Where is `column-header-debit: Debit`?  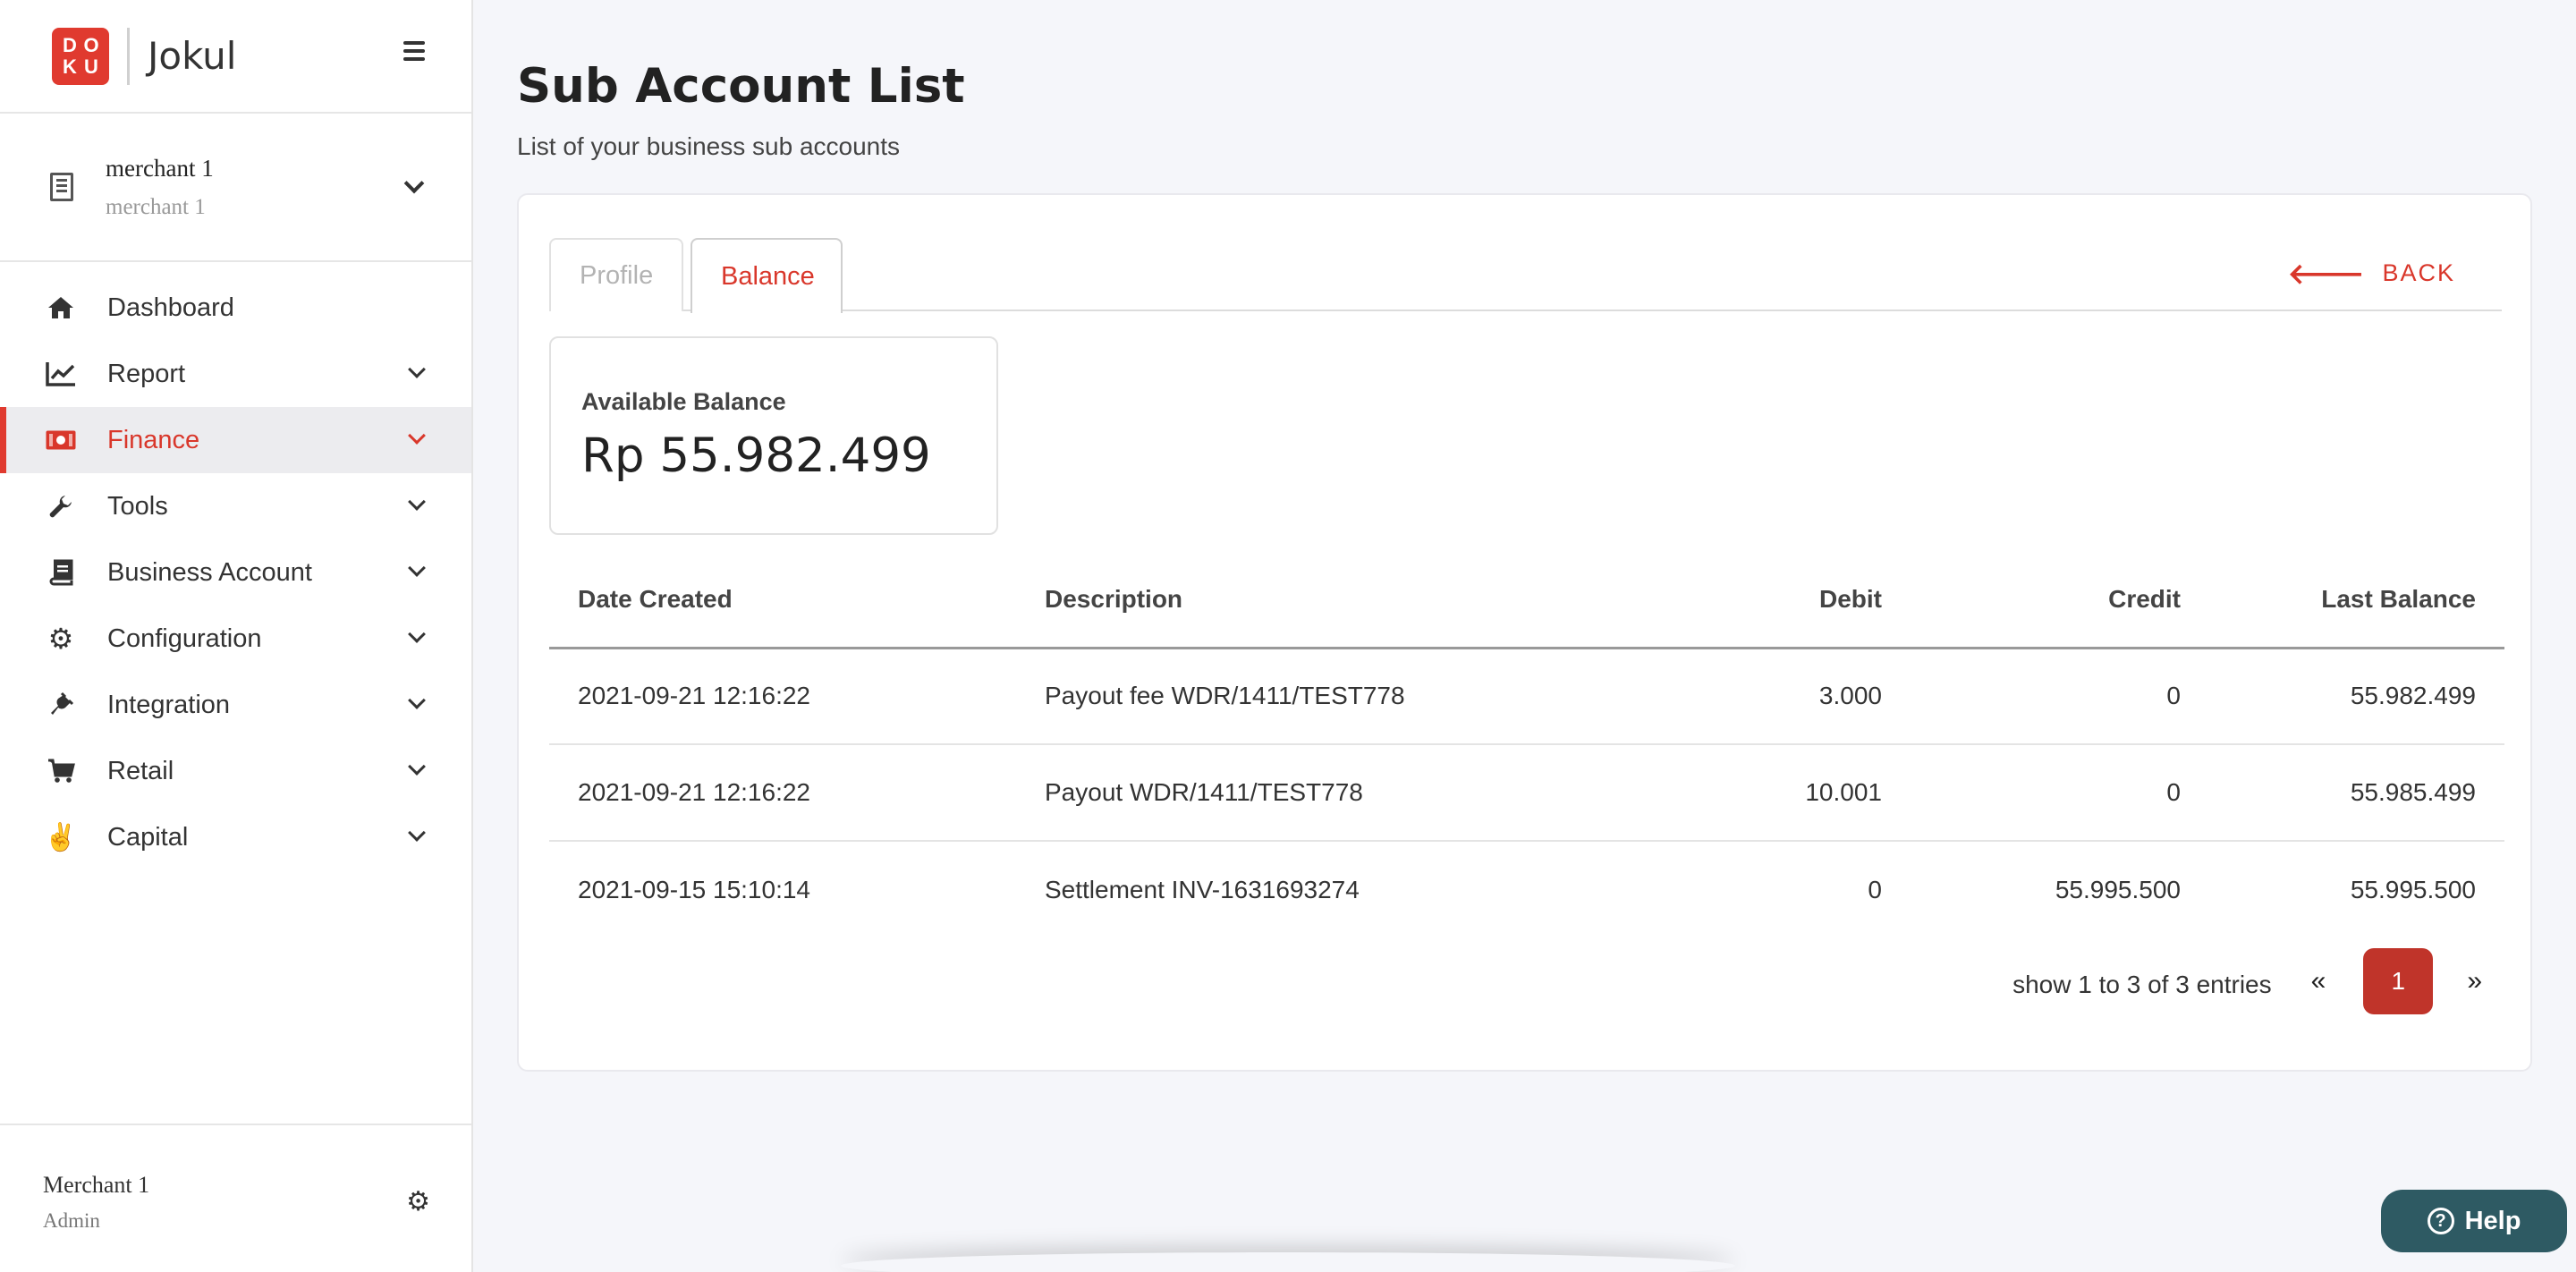 column-header-debit: Debit is located at coordinates (1776, 601).